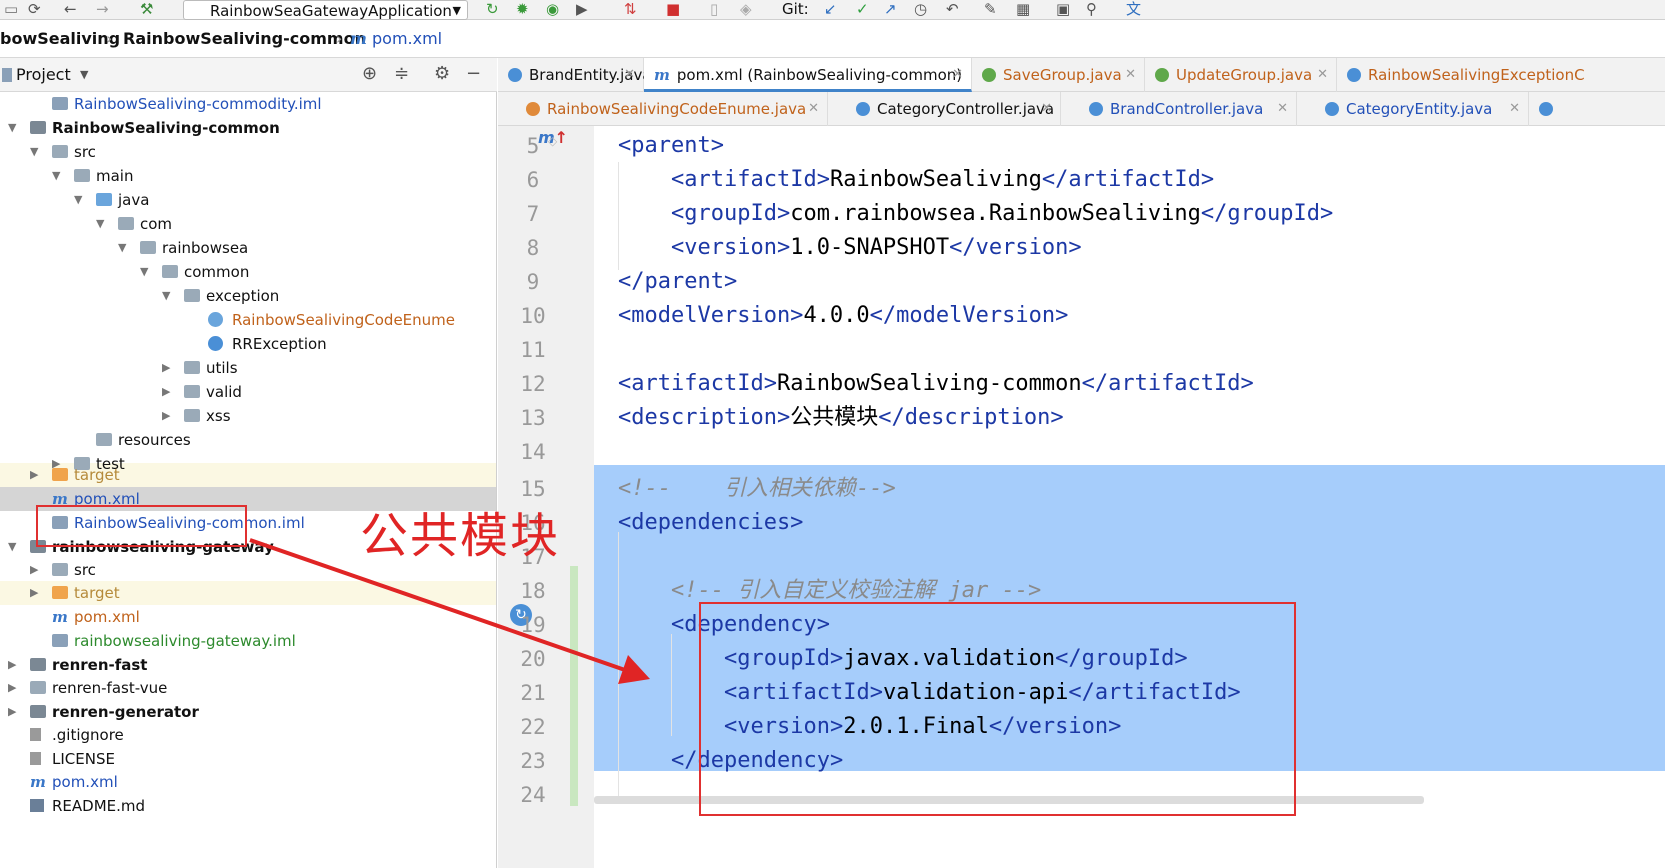 The width and height of the screenshot is (1665, 868). Describe the element at coordinates (663, 109) in the screenshot. I see `editor-tab: RainbowSealivingCodeEnume.java ✕` at that location.